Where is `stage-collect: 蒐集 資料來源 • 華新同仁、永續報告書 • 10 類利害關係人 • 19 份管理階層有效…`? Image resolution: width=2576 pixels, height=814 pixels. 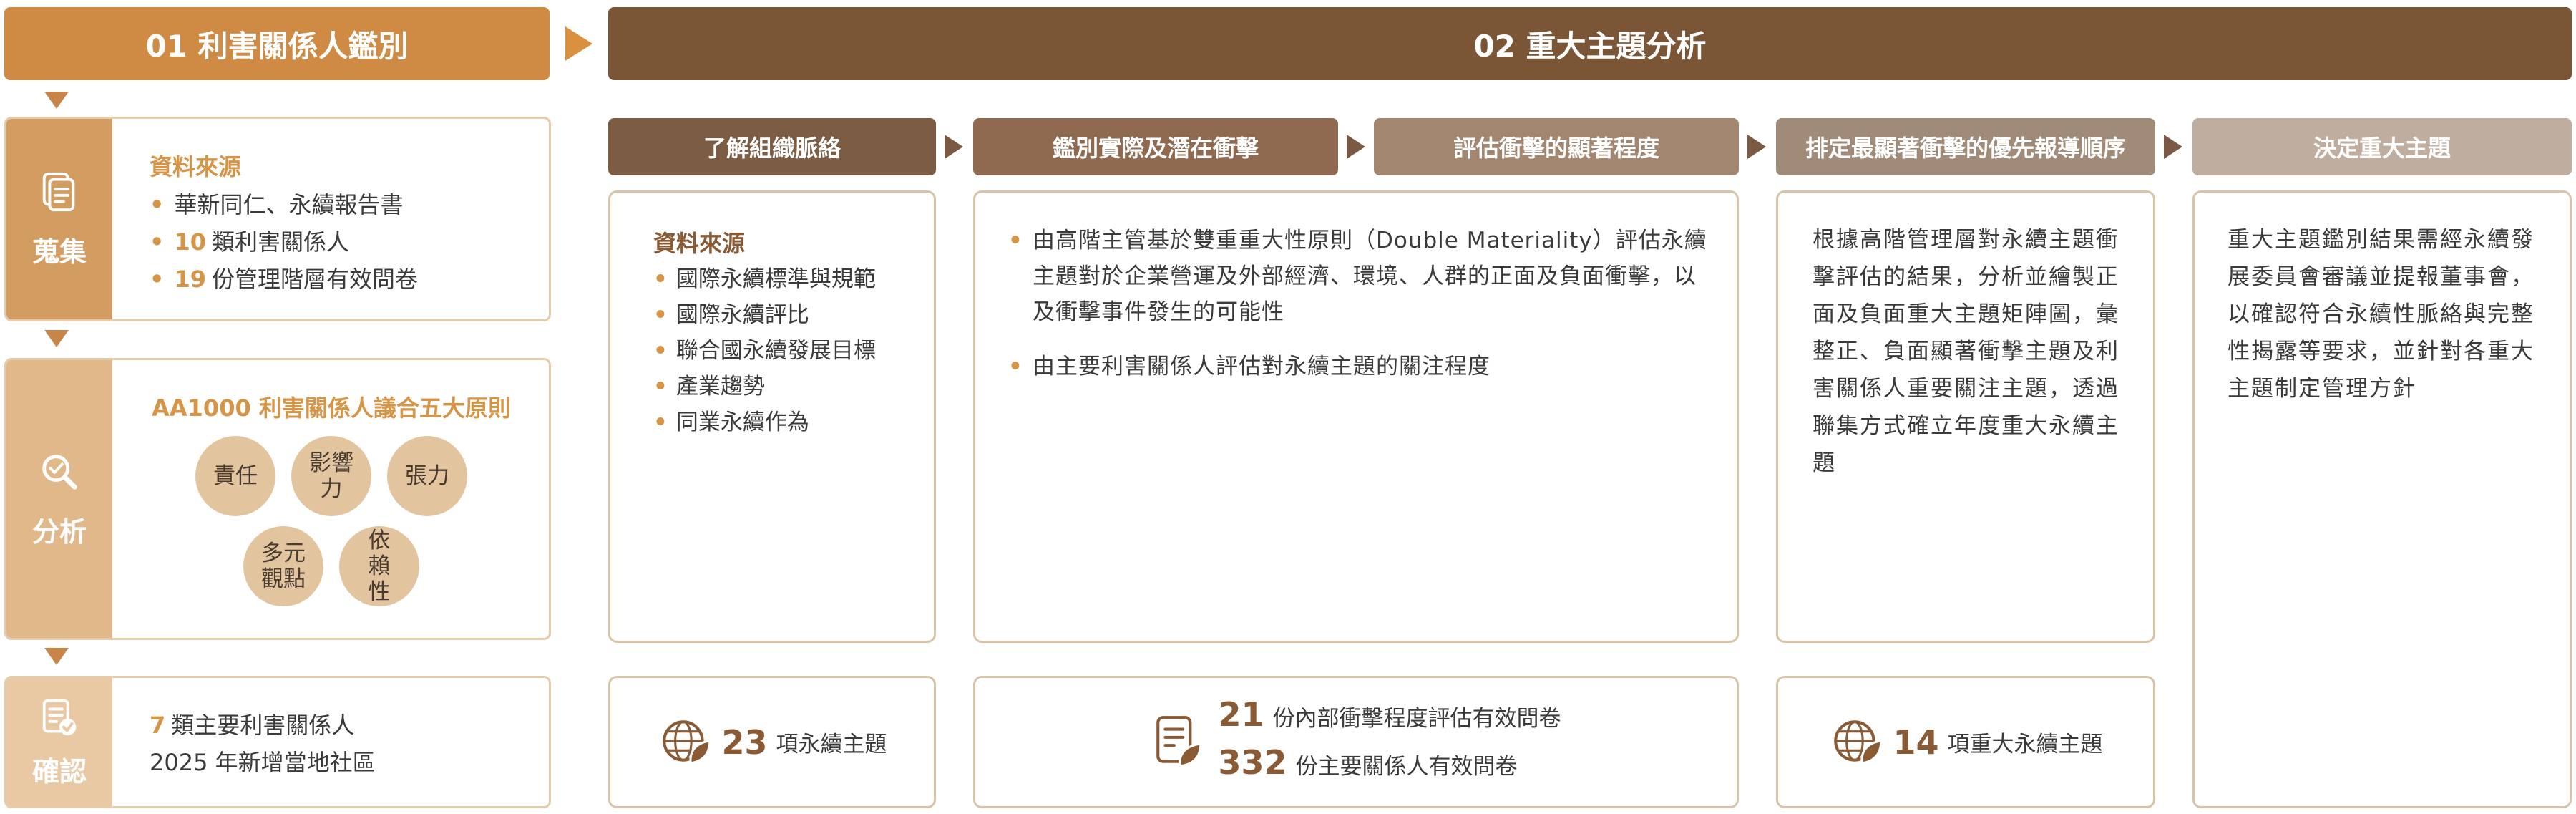 stage-collect: 蒐集 資料來源 • 華新同仁、永續報告書 • 10 類利害關係人 • 19 份管理階層有效… is located at coordinates (277, 219).